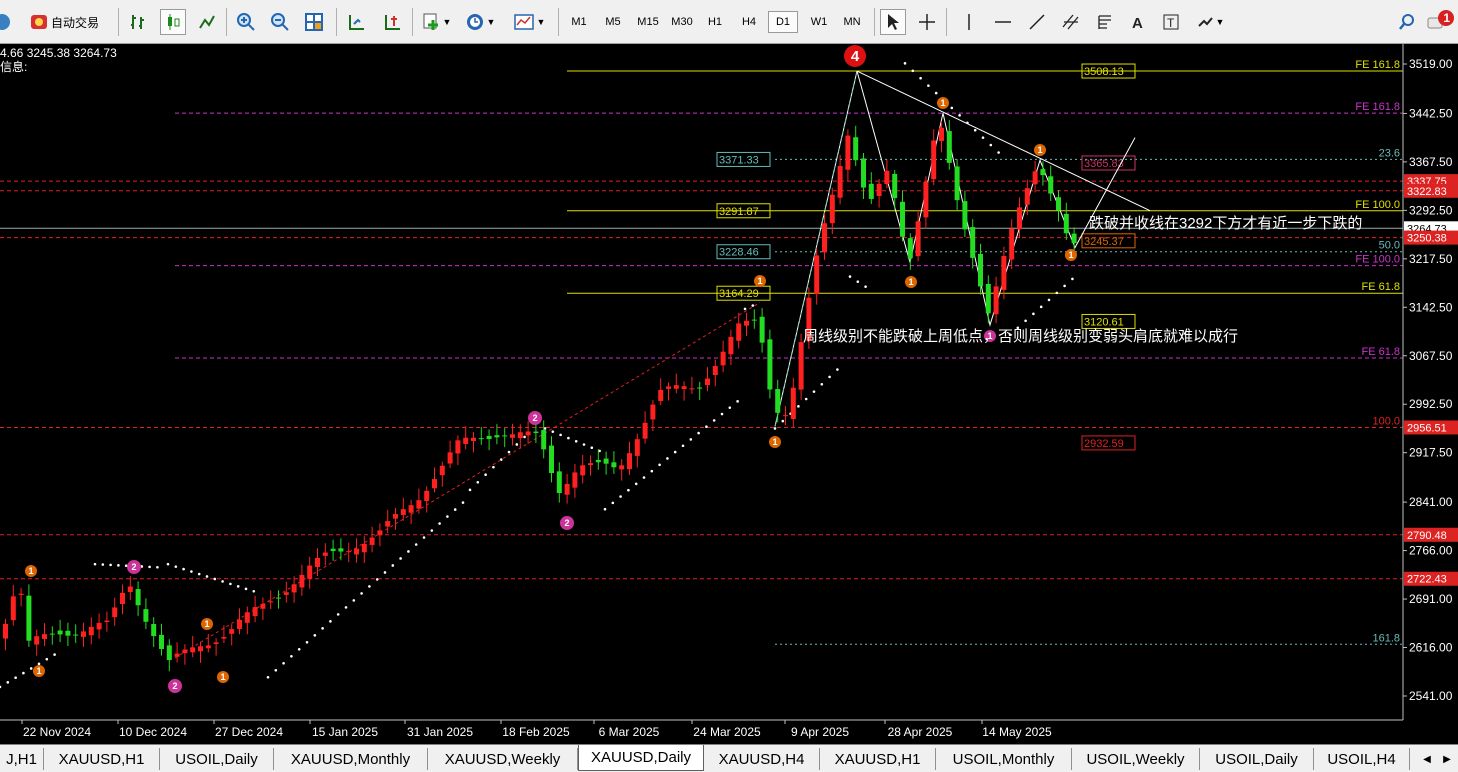 The height and width of the screenshot is (772, 1458). What do you see at coordinates (13, 66) in the screenshot?
I see `info-label: 信息:` at bounding box center [13, 66].